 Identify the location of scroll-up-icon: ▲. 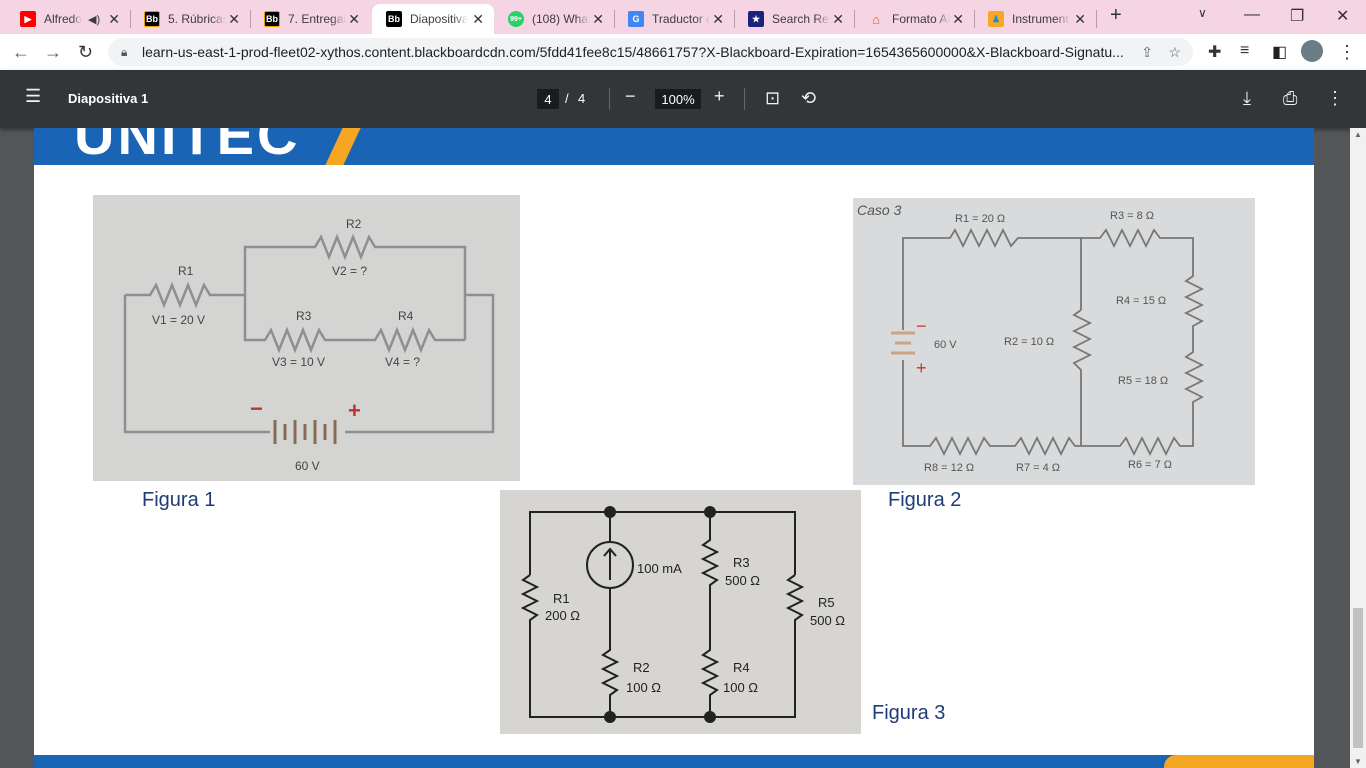
(1358, 134).